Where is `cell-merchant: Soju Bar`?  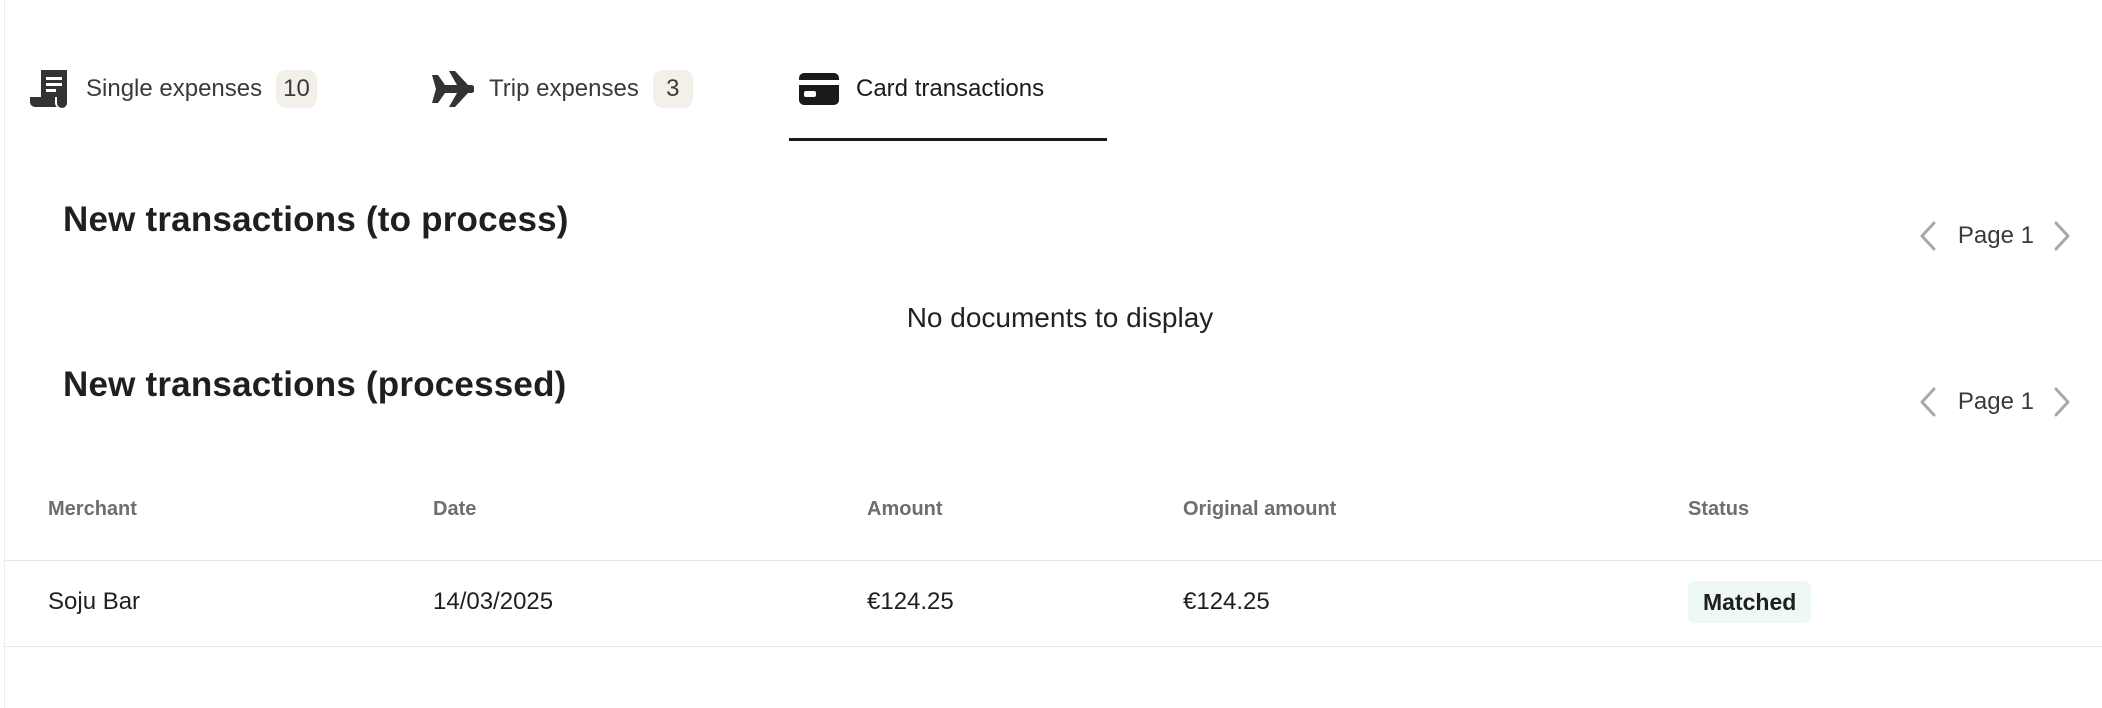
cell-merchant: Soju Bar is located at coordinates (94, 601).